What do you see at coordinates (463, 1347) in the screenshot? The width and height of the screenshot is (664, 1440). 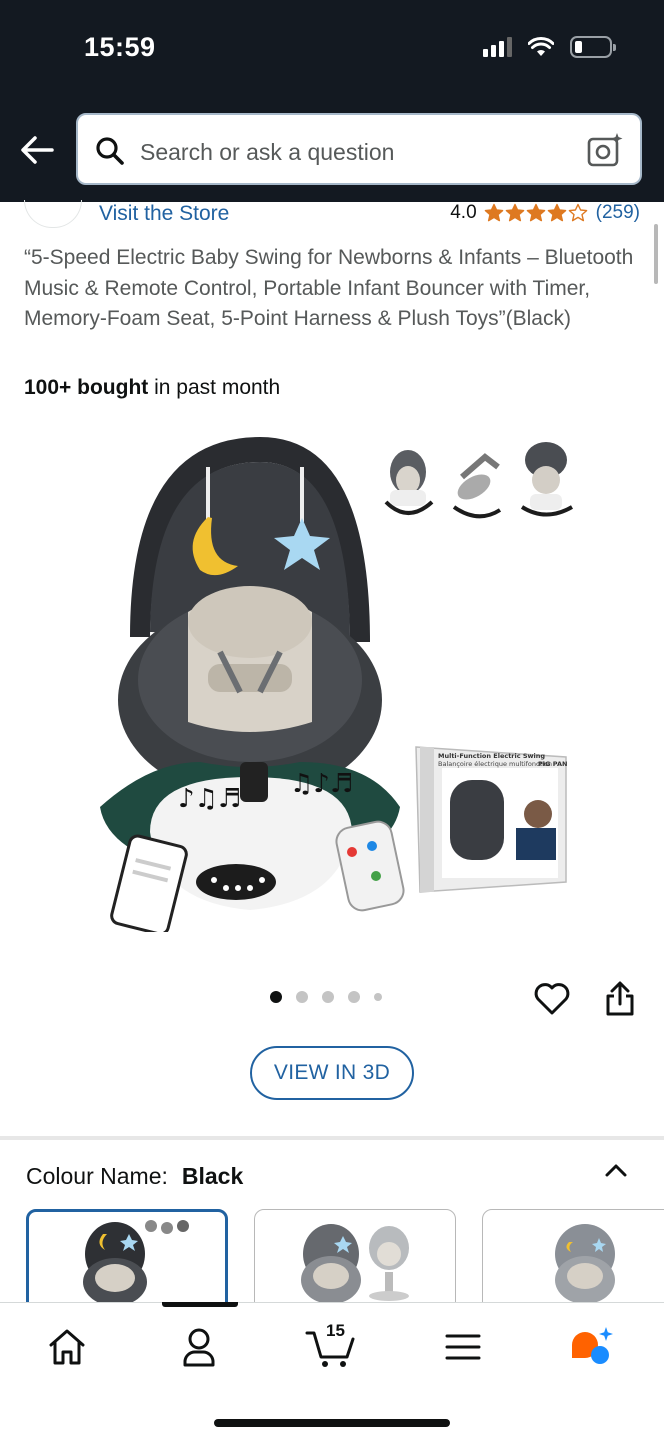 I see `menu-icon` at bounding box center [463, 1347].